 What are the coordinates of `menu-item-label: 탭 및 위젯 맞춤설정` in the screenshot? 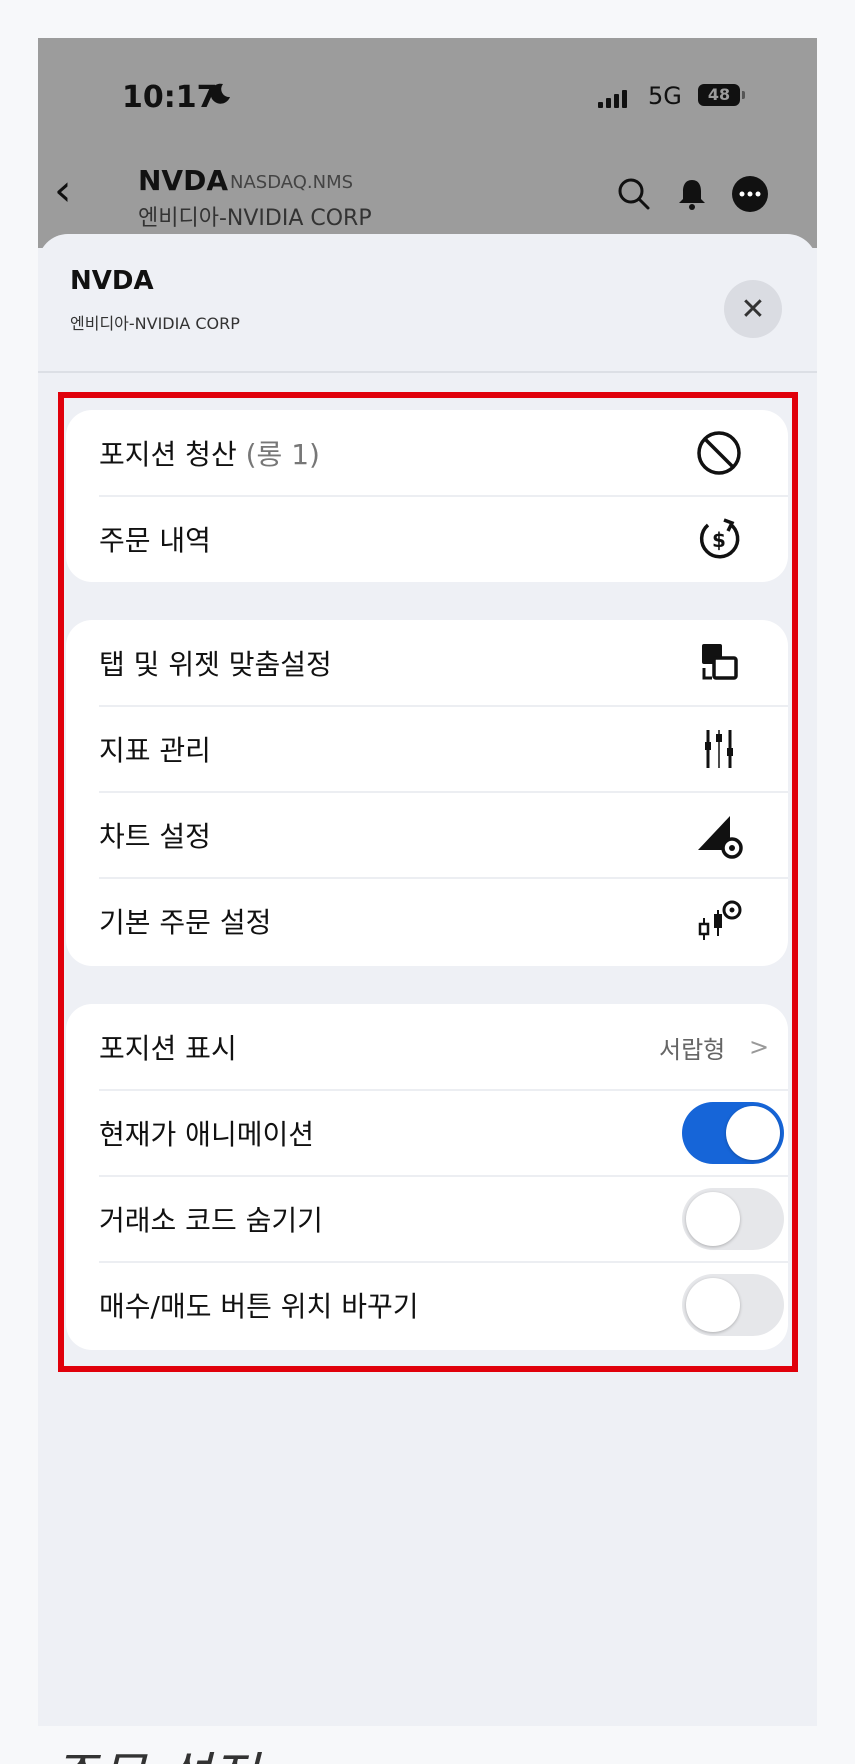 It's located at (215, 664).